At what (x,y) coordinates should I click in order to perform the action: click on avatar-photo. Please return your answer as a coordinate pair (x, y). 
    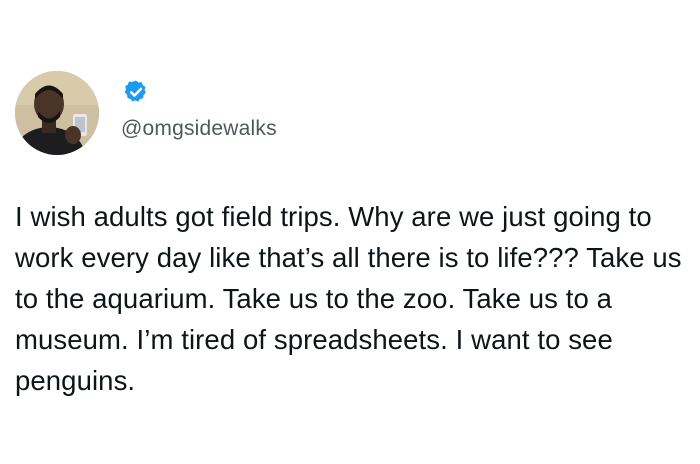
    Looking at the image, I should click on (57, 113).